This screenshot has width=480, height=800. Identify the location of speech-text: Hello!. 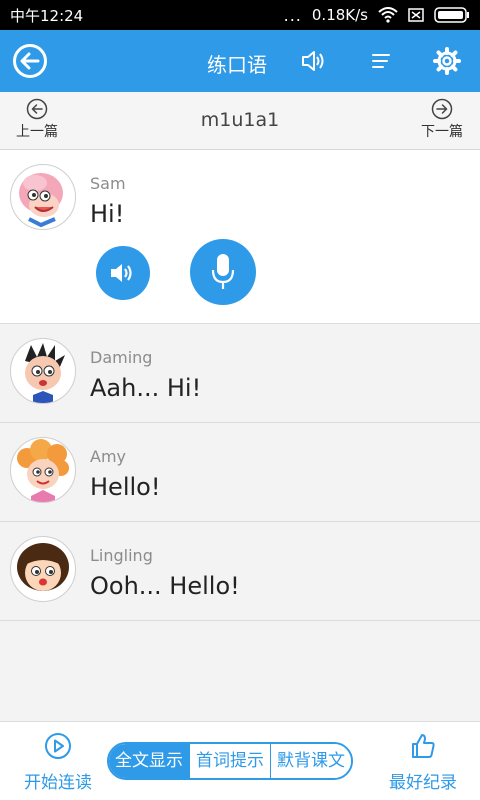
(125, 487).